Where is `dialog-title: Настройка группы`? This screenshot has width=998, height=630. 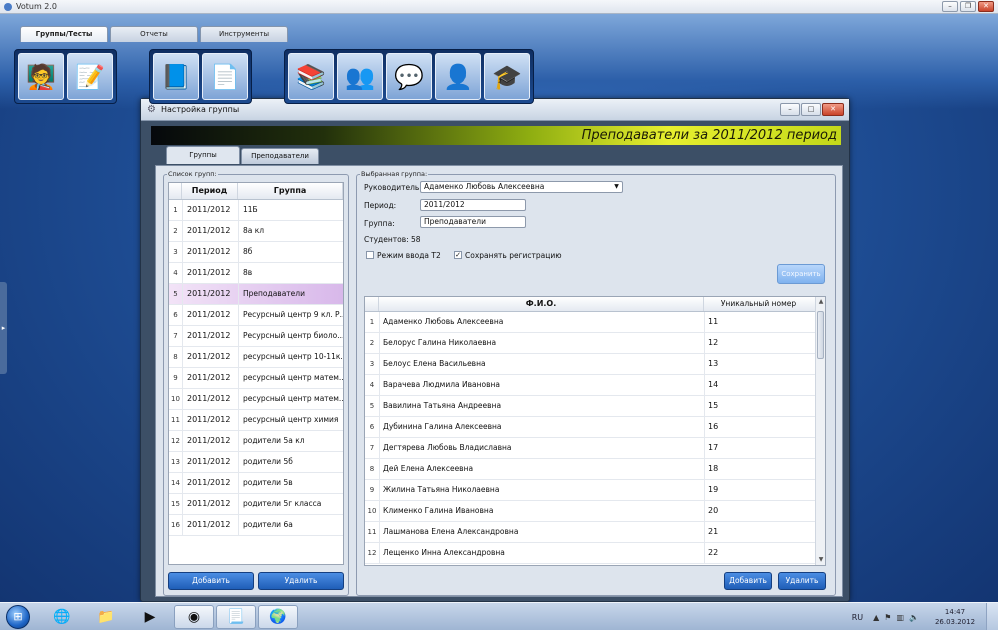
dialog-title: Настройка группы is located at coordinates (200, 109).